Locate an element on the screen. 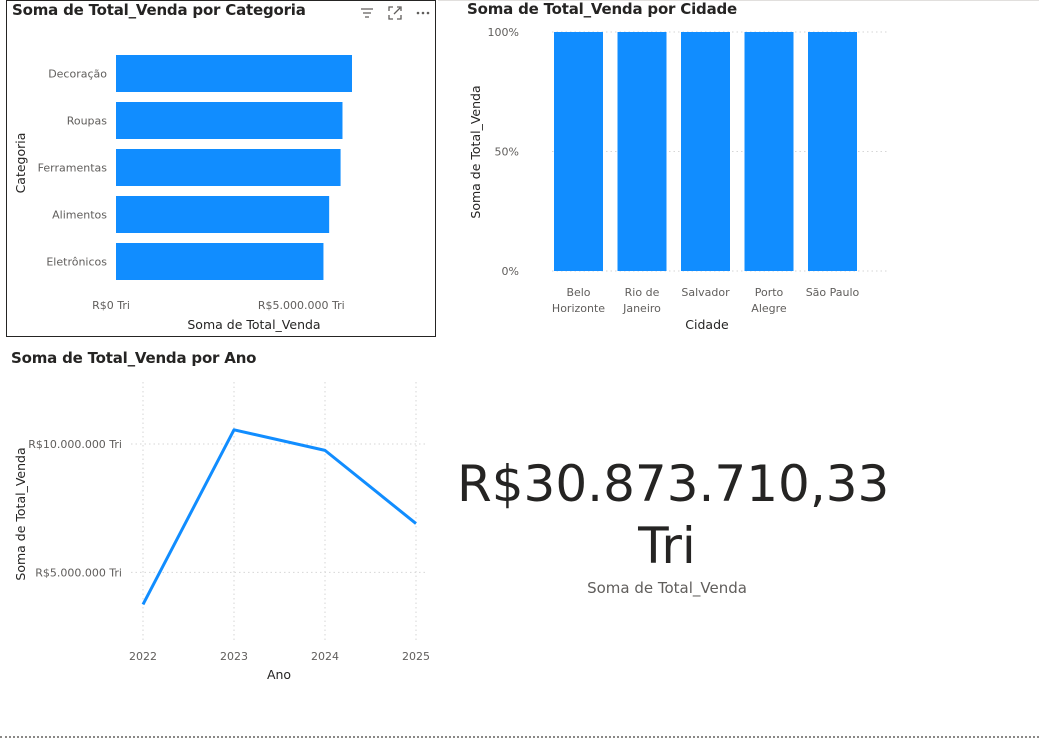 Image resolution: width=1039 pixels, height=740 pixels. category-tick-label: Ferramentas is located at coordinates (73, 168).